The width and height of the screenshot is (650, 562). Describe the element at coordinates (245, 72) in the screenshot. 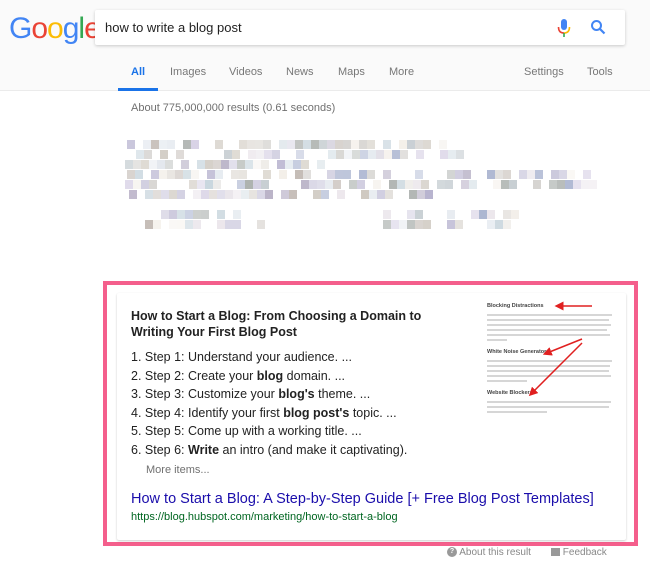

I see `tab-videos: Videos` at that location.